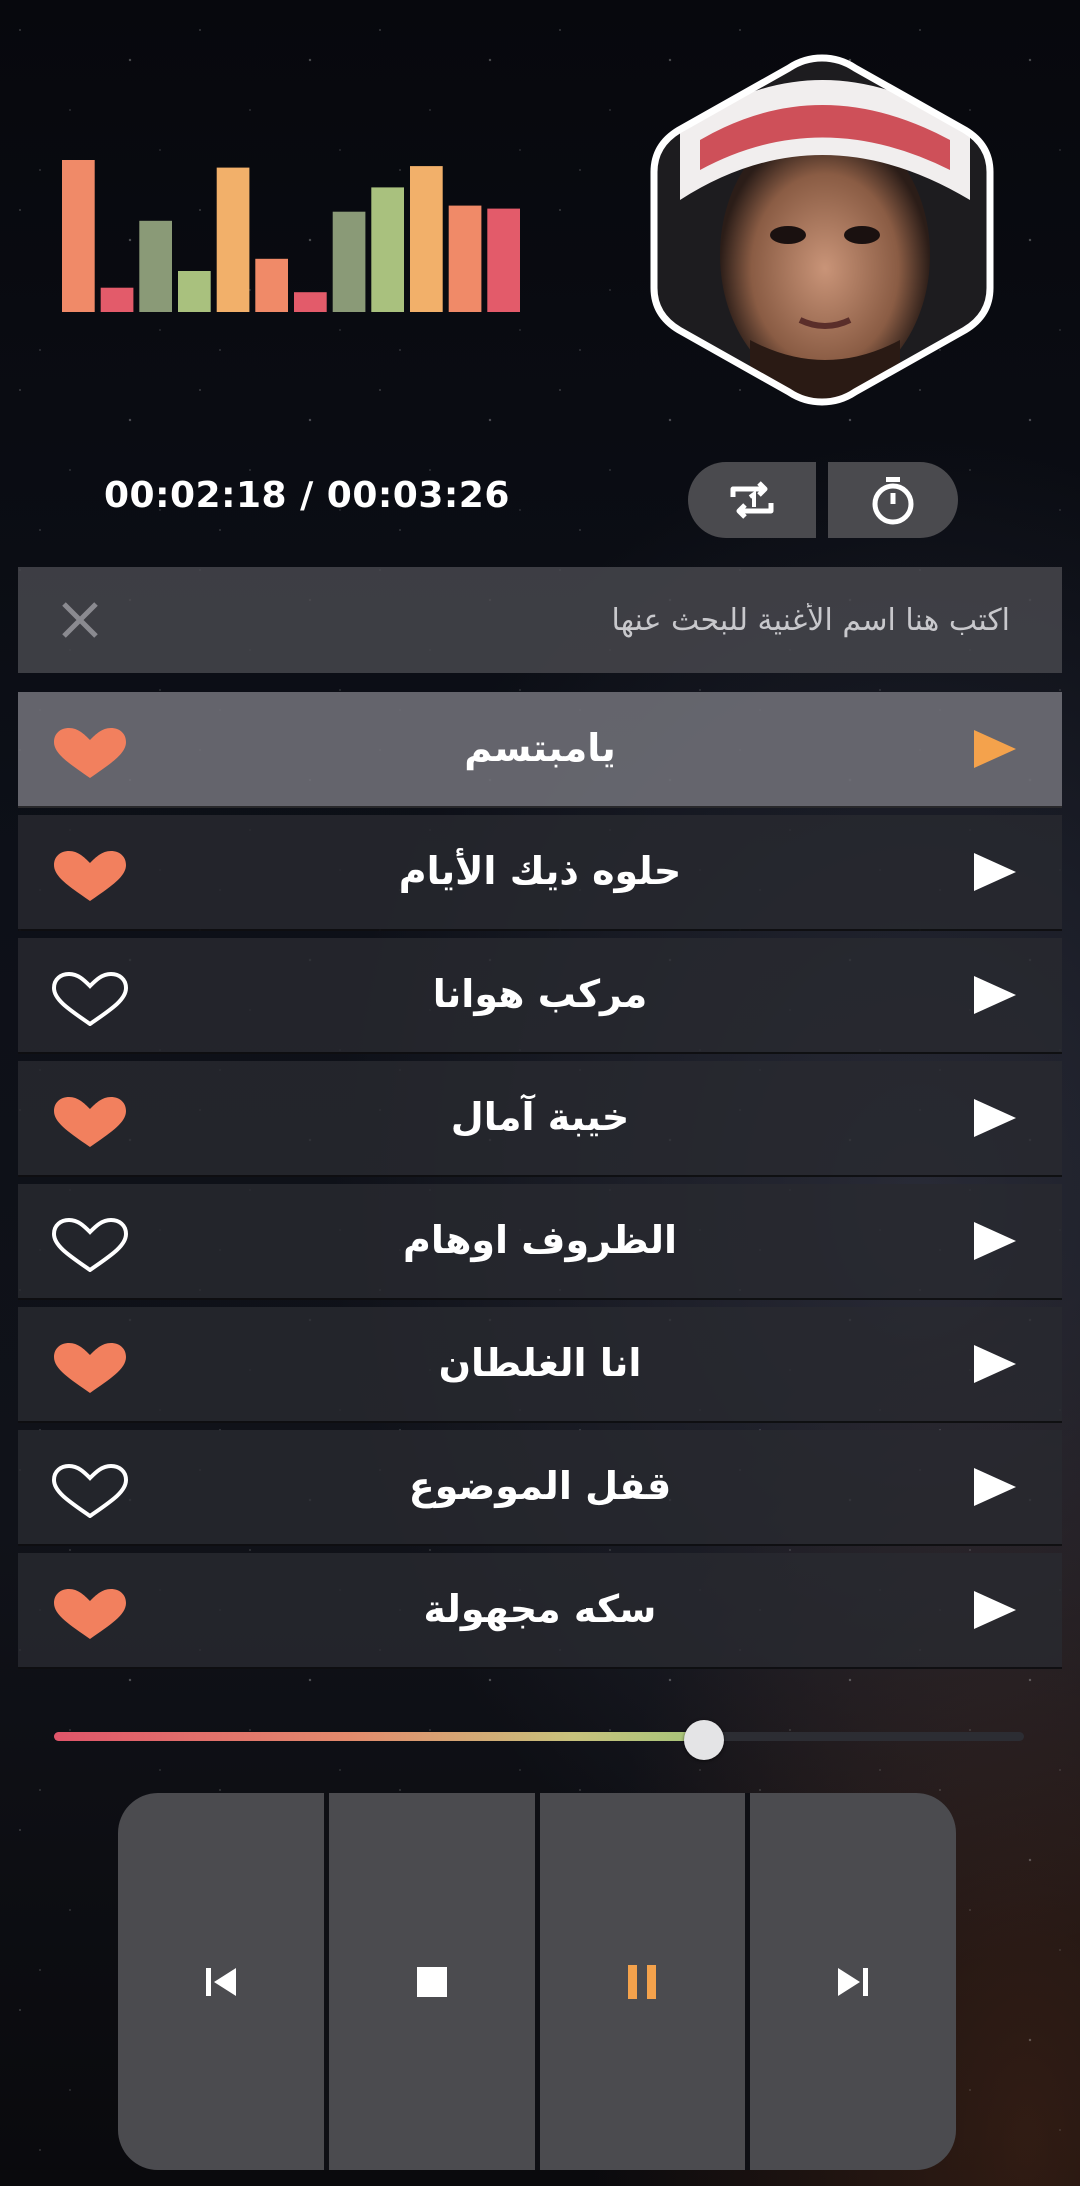  I want to click on song-title: الظروف اوهام, so click(540, 1240).